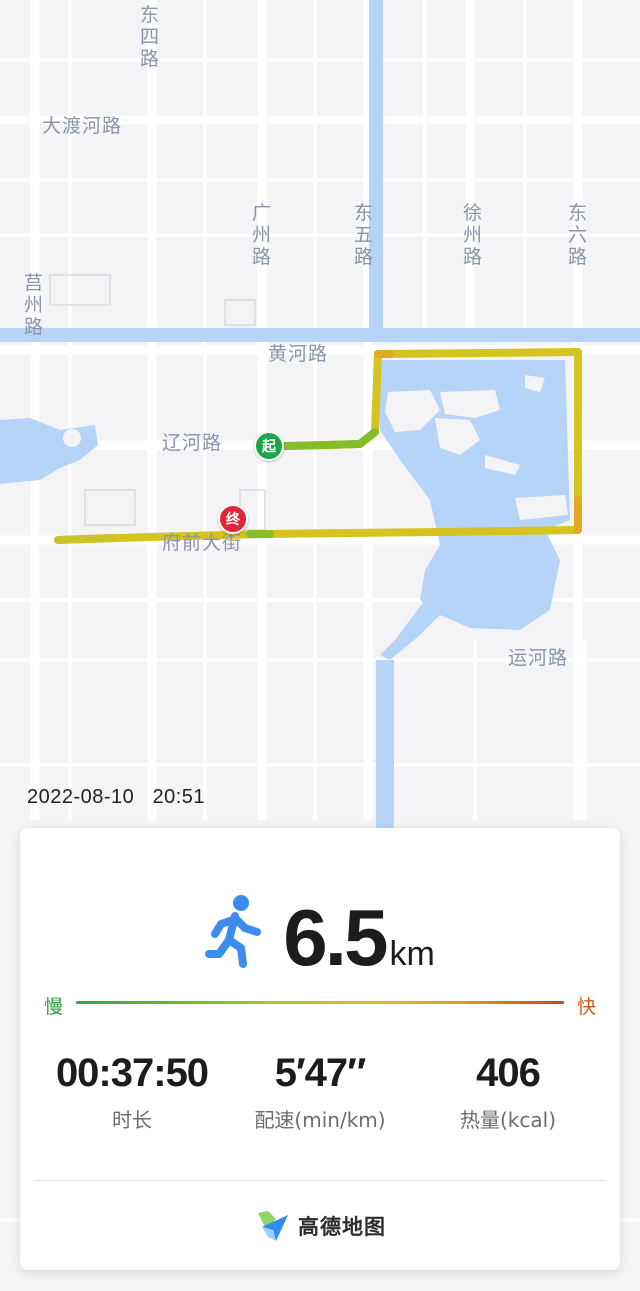  What do you see at coordinates (538, 658) in the screenshot?
I see `road-label-yunhe: 运河路` at bounding box center [538, 658].